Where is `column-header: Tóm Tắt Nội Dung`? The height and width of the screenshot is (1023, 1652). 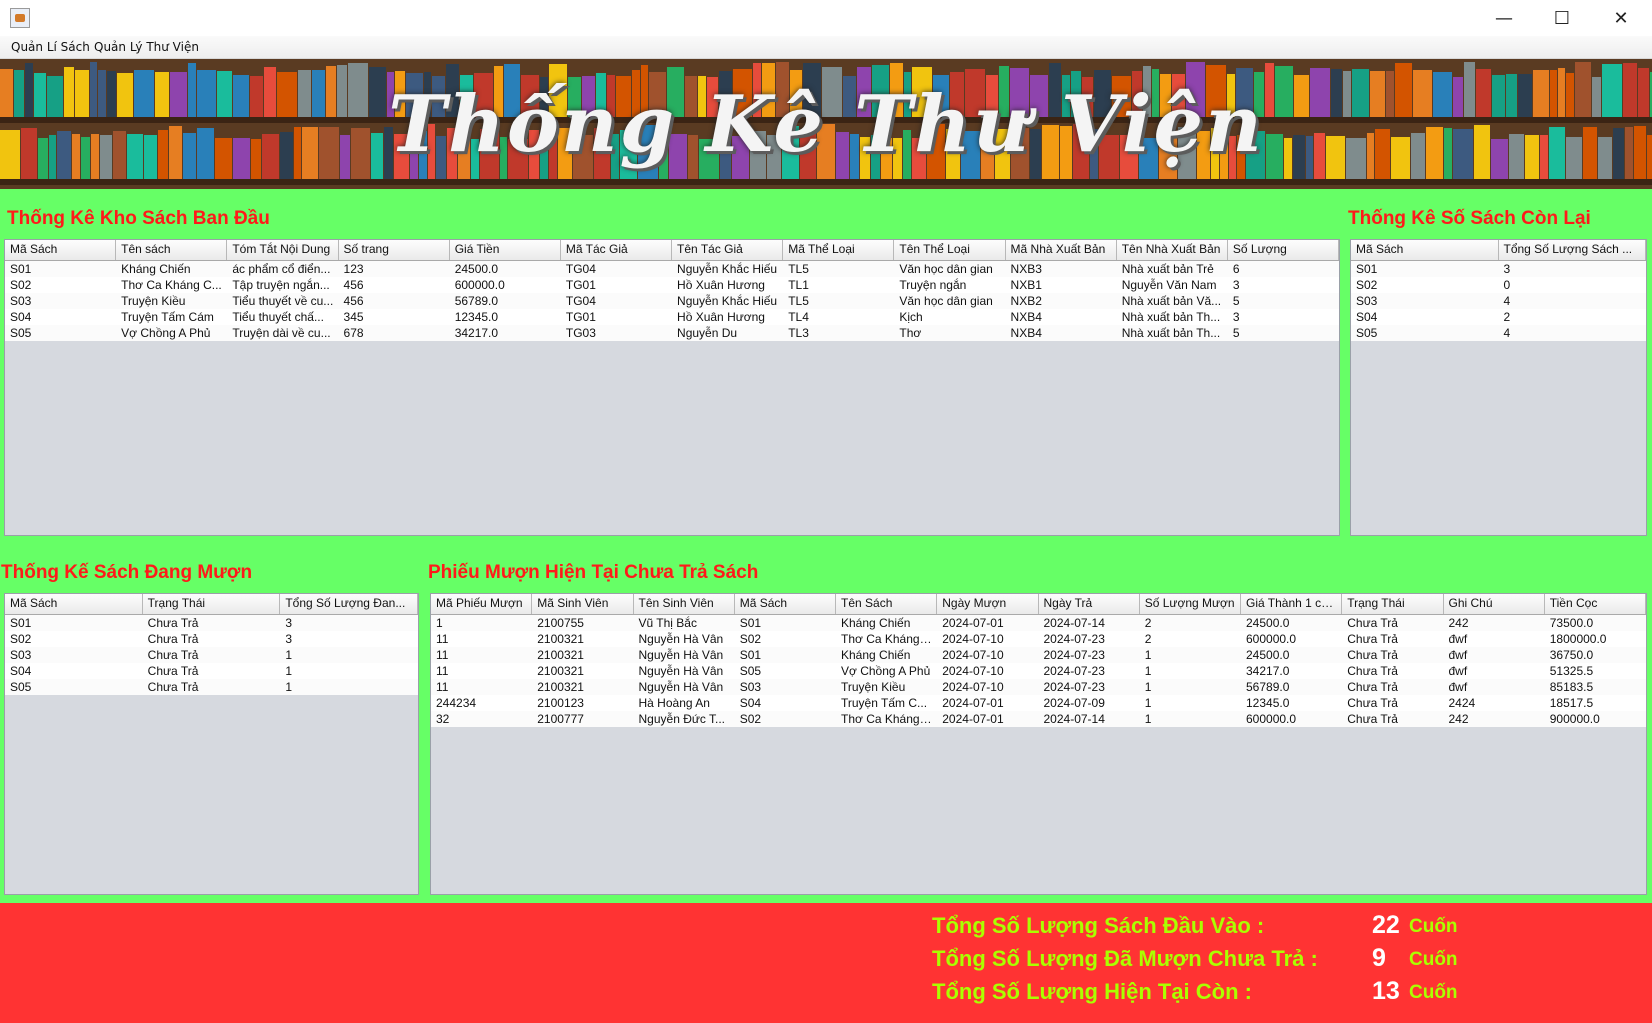
column-header: Tóm Tắt Nội Dung is located at coordinates (283, 250).